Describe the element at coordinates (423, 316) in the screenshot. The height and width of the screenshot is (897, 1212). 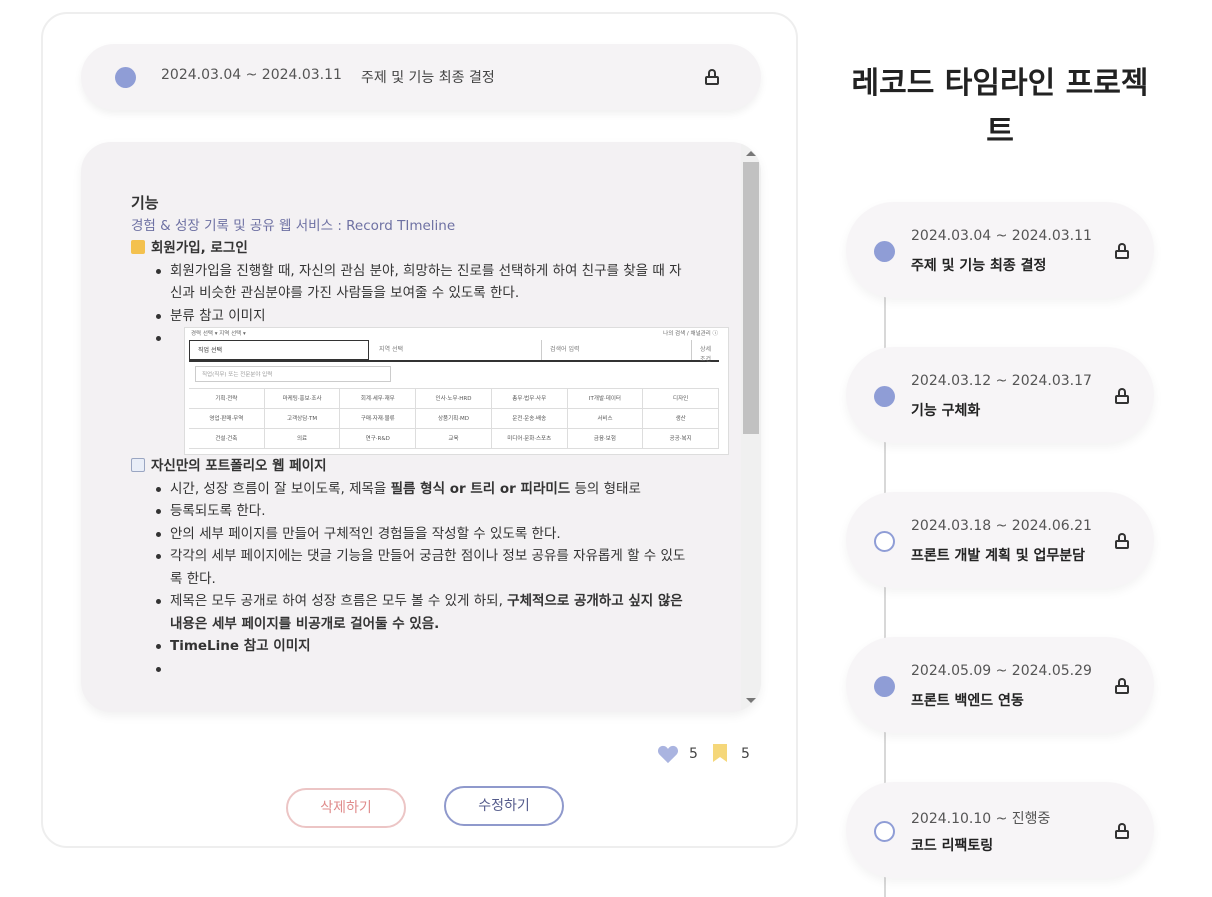
I see `list-item: 분류 참고 이미지` at that location.